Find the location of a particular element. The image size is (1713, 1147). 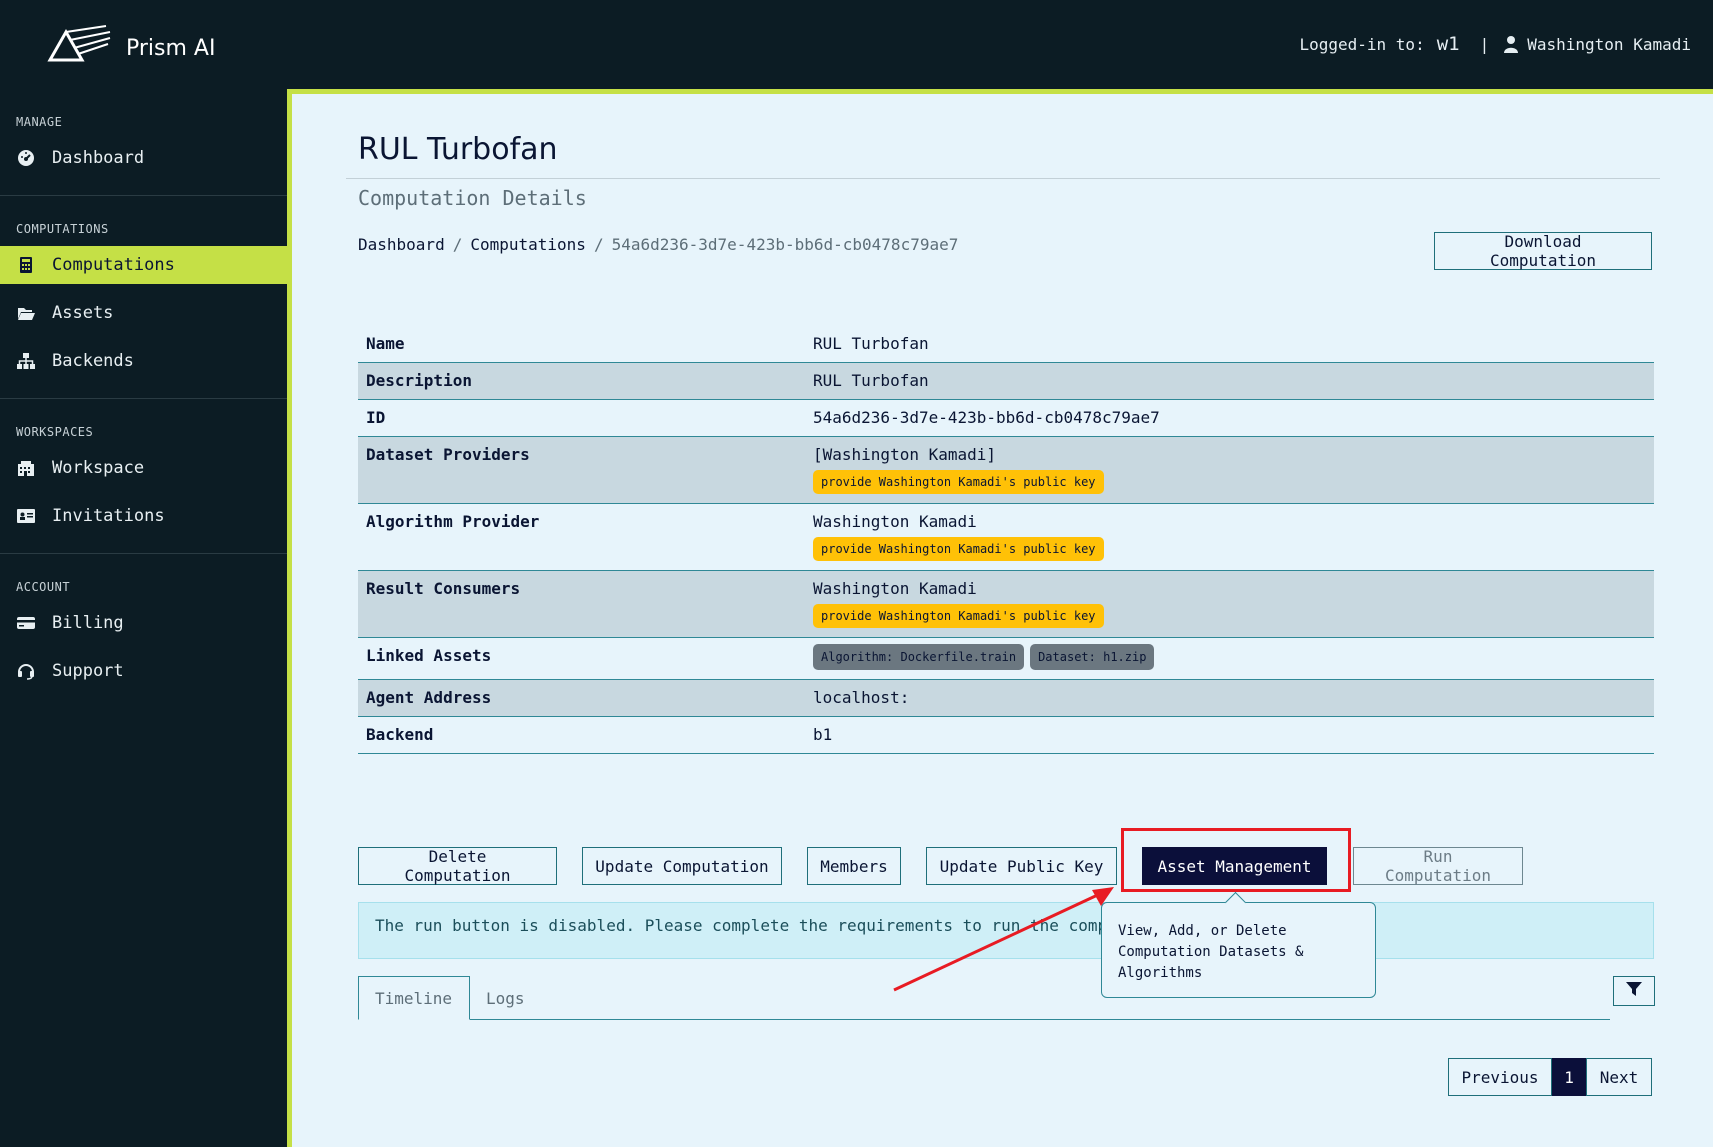

sidebar-item-label: Billing is located at coordinates (88, 623).